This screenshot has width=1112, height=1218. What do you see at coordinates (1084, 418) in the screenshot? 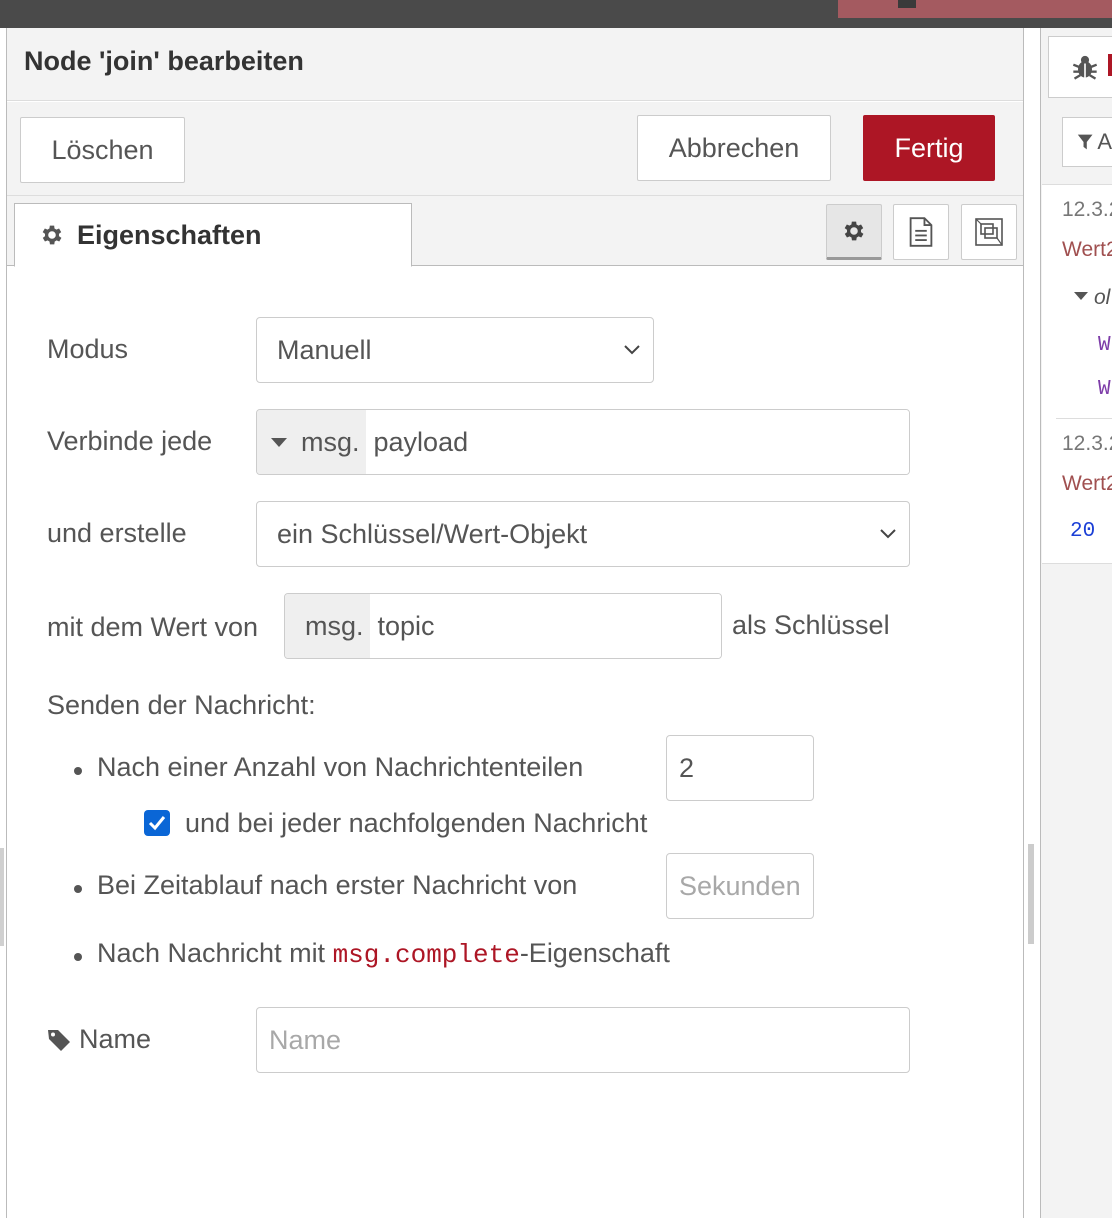
I see `debug-msg-separator` at bounding box center [1084, 418].